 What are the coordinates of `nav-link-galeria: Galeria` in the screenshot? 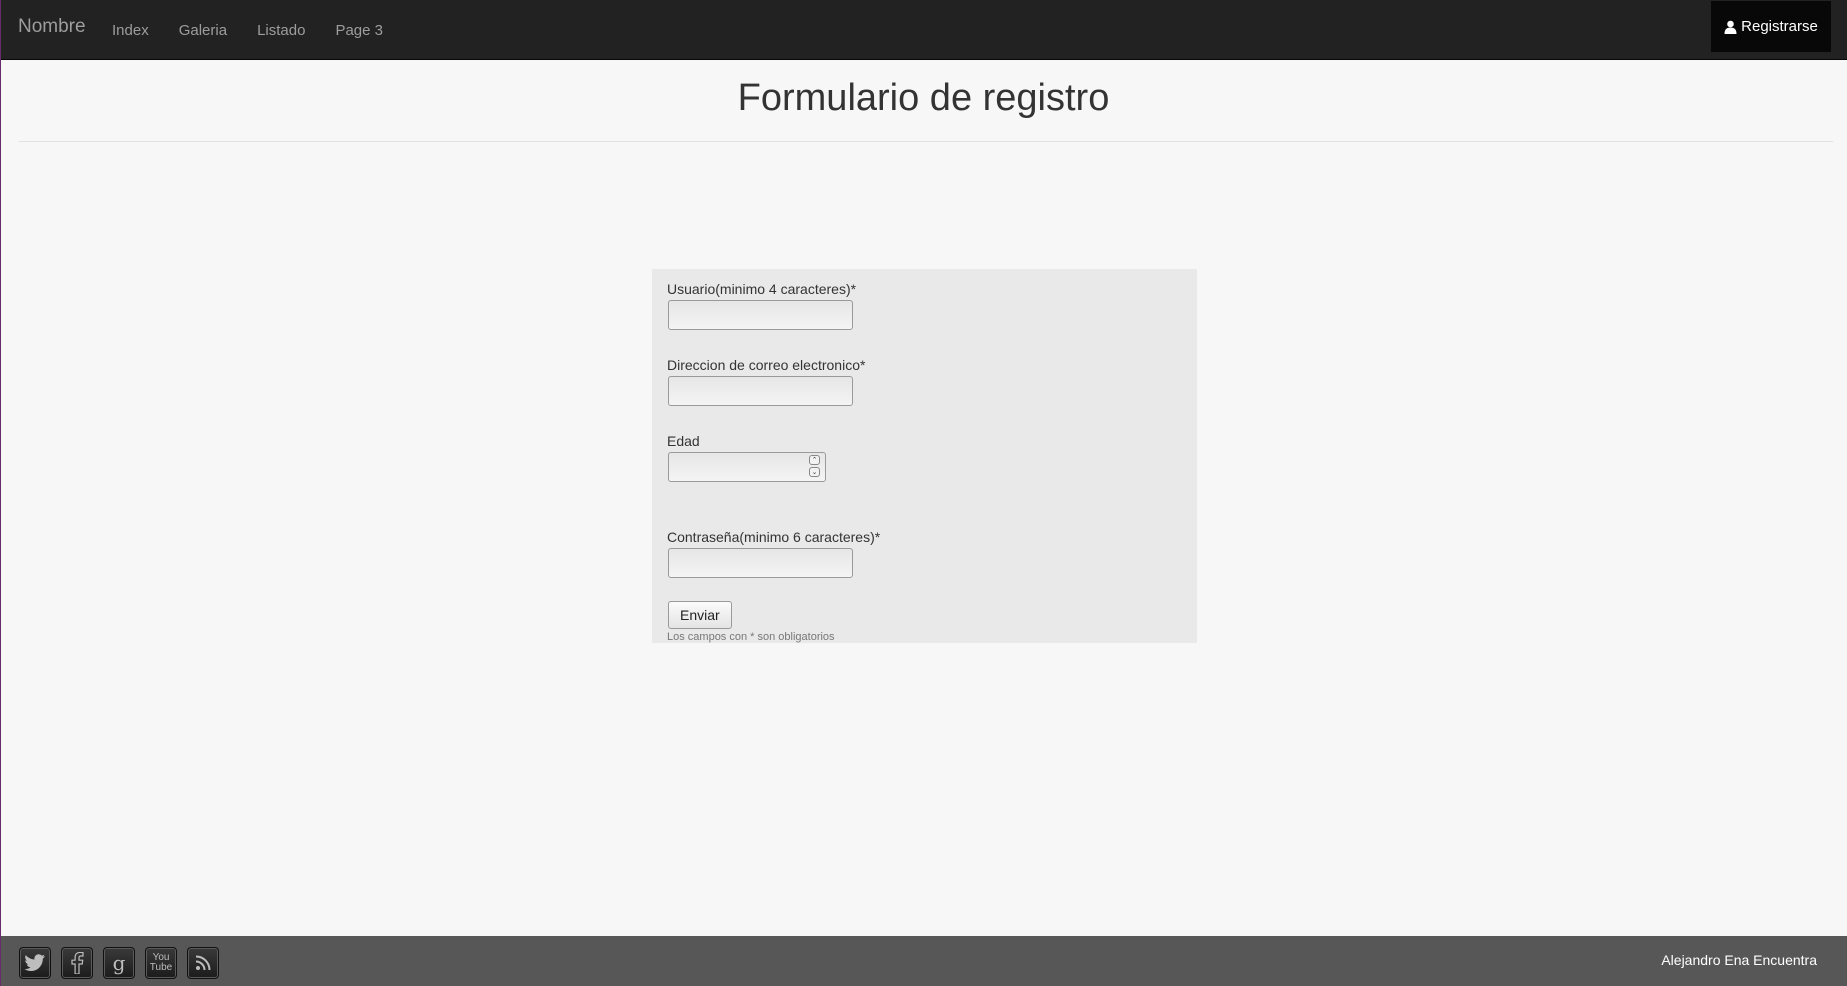 It's located at (203, 30).